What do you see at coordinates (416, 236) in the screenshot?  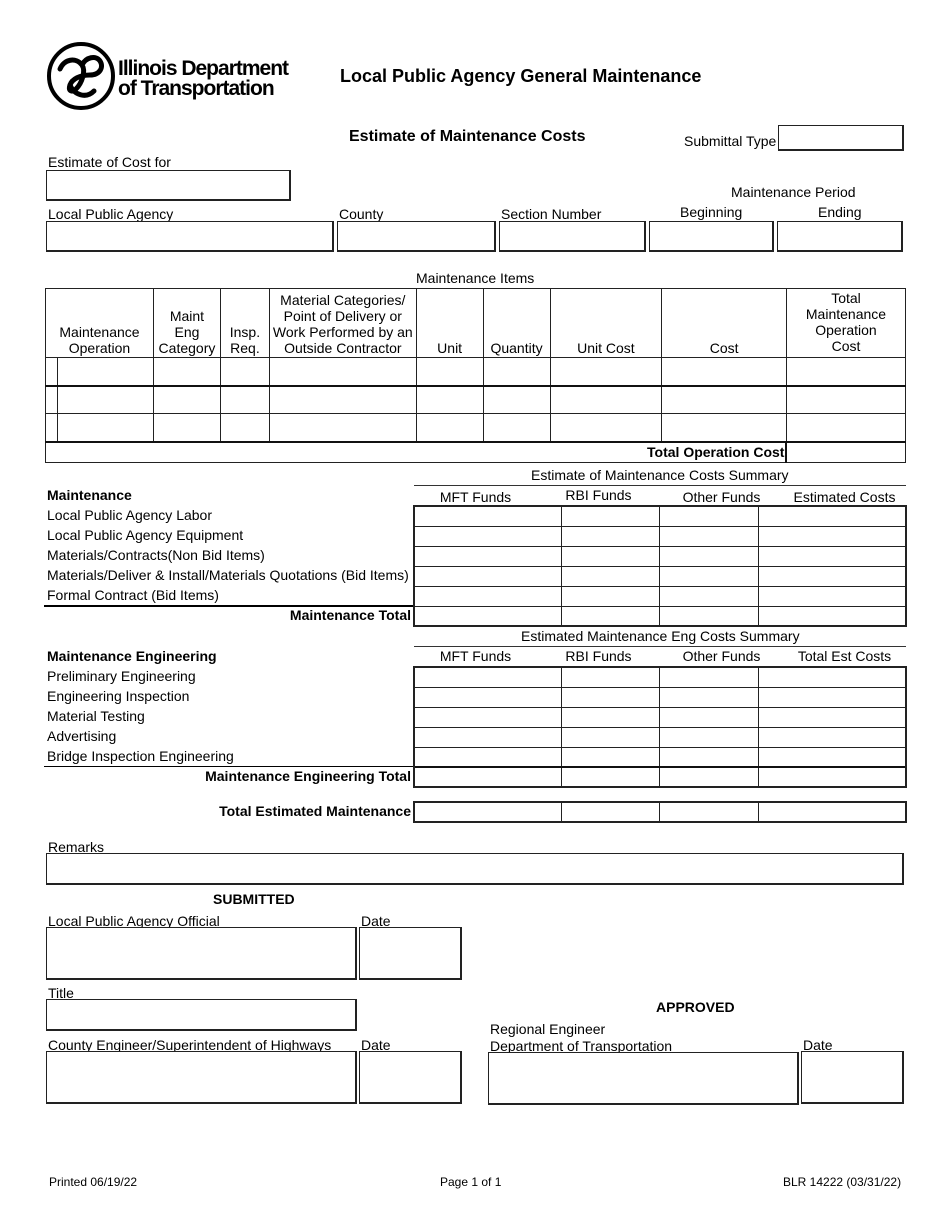 I see `county-field` at bounding box center [416, 236].